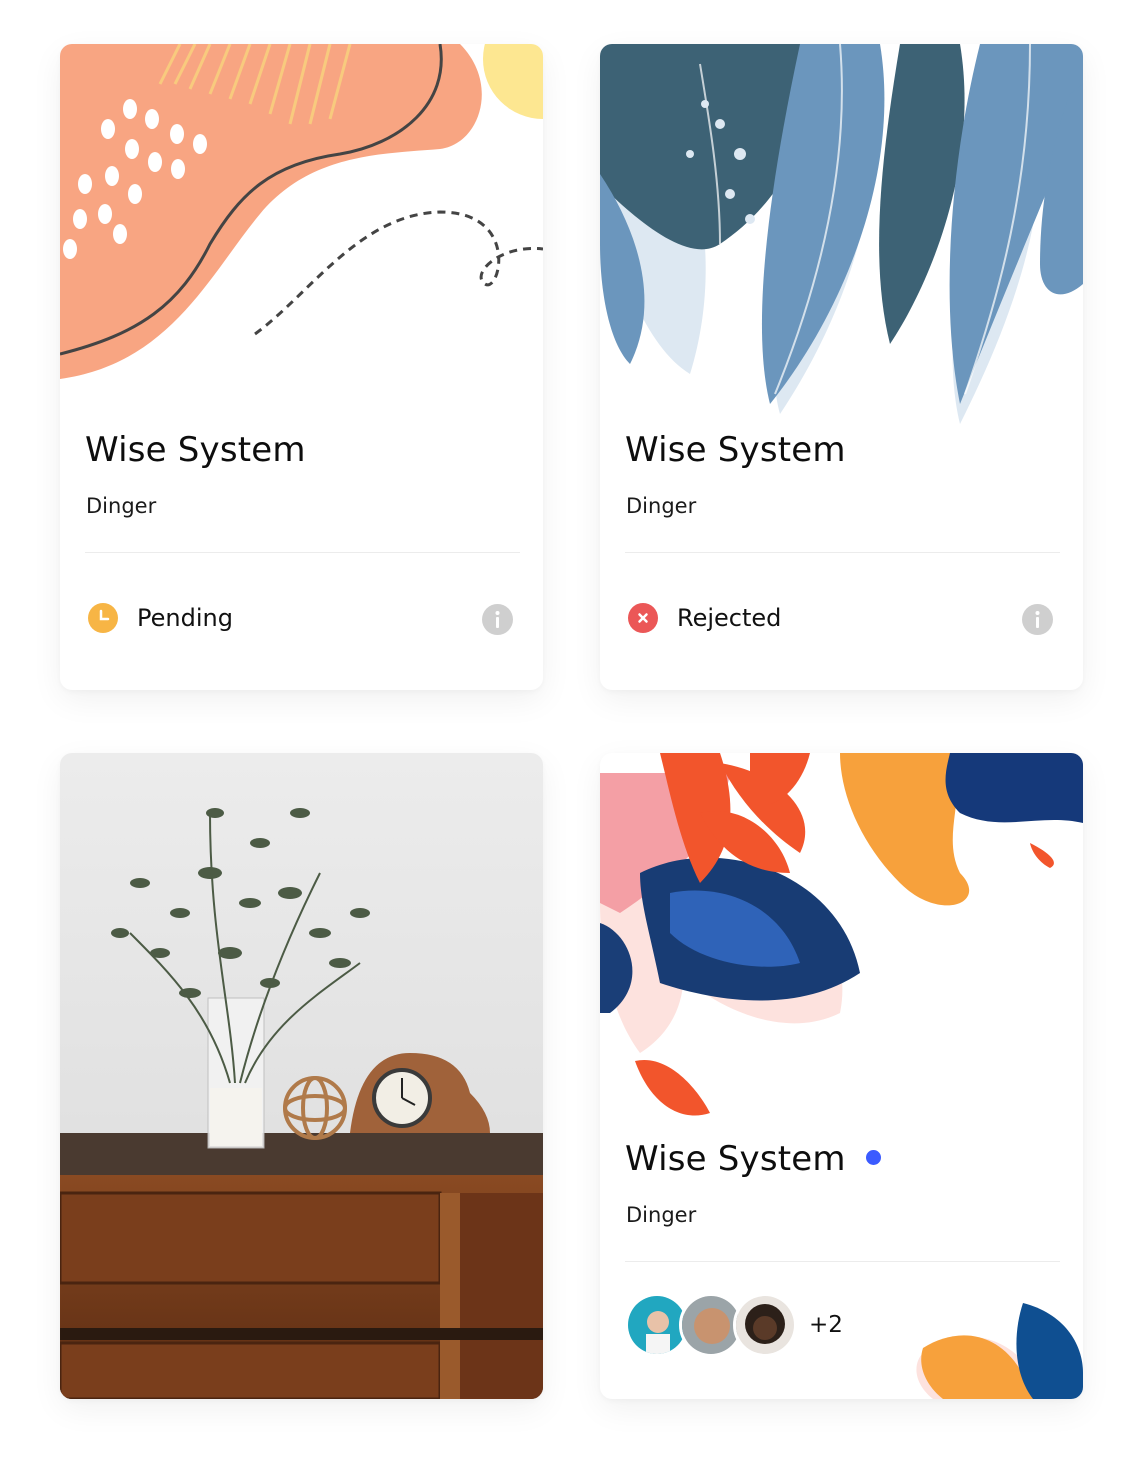  I want to click on status-rejected: Rejected, so click(704, 618).